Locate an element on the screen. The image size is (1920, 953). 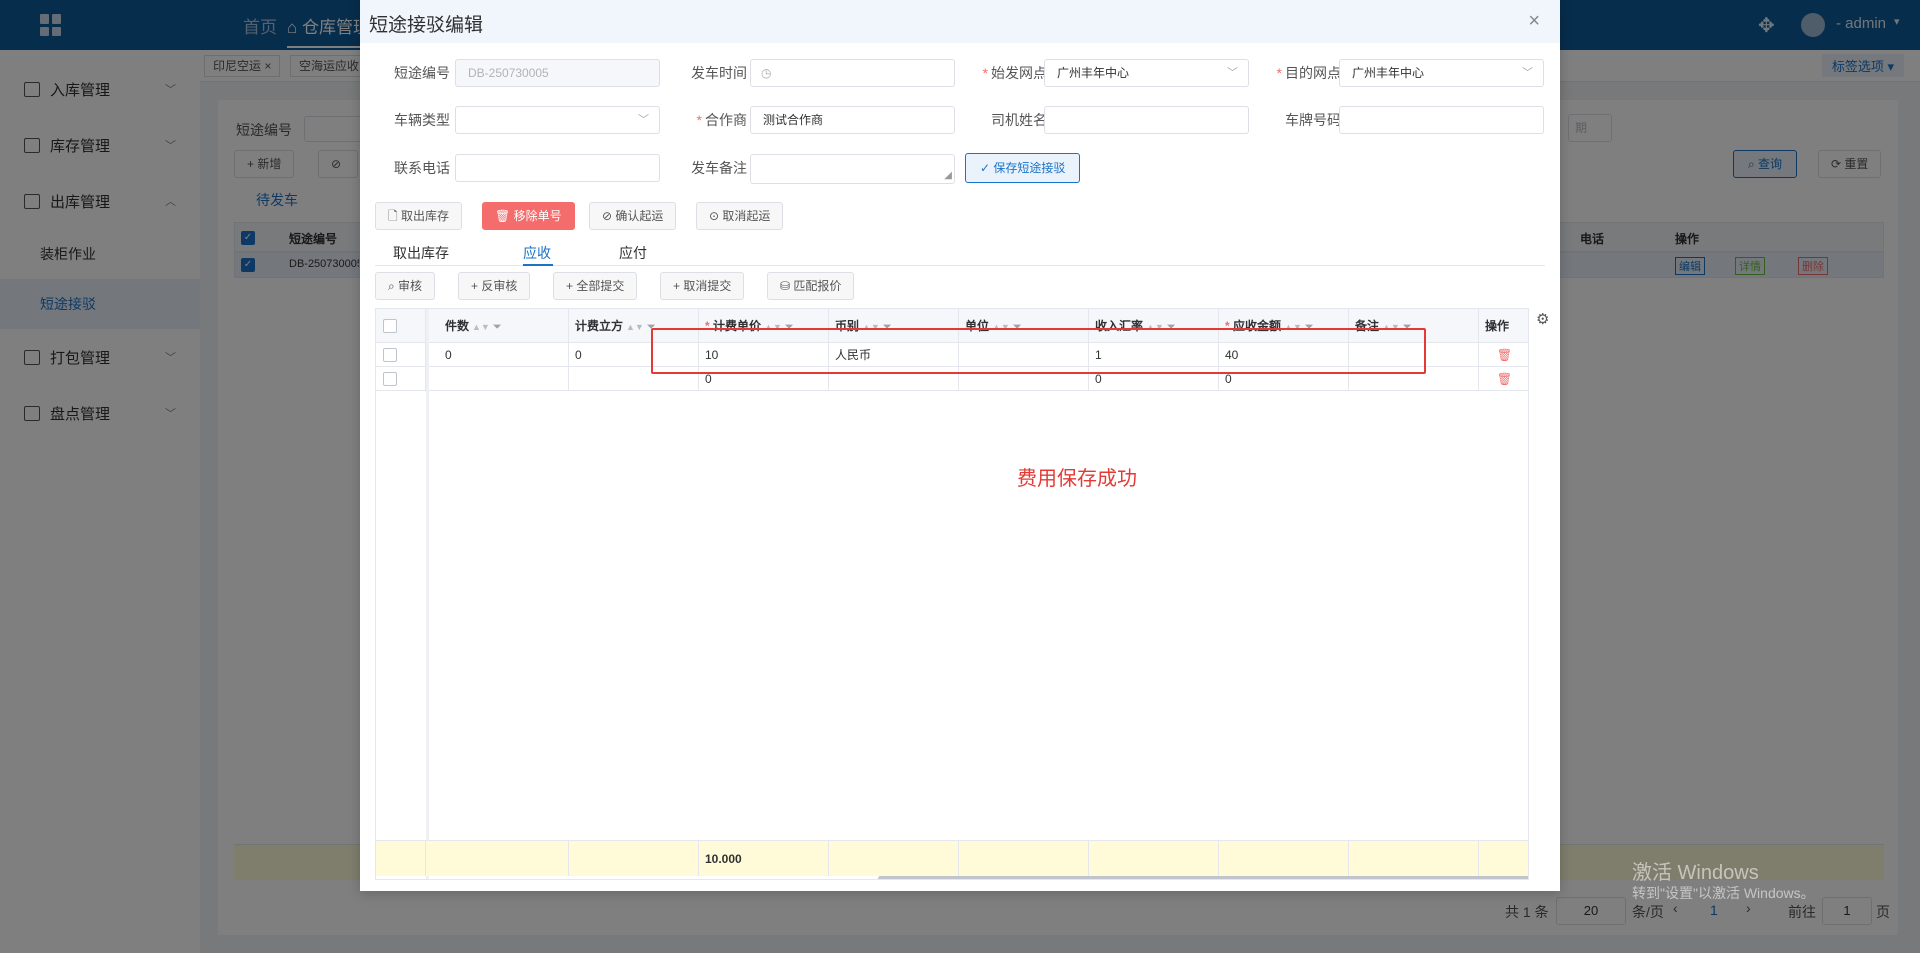
cancel-departure-button: ⊙ 取消起运 is located at coordinates (740, 216).